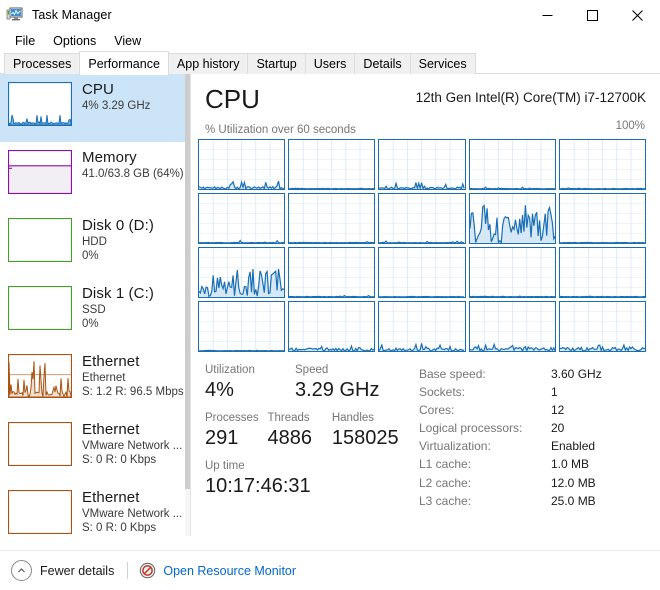 This screenshot has height=590, width=660. Describe the element at coordinates (382, 63) in the screenshot. I see `tab-details: Details` at that location.